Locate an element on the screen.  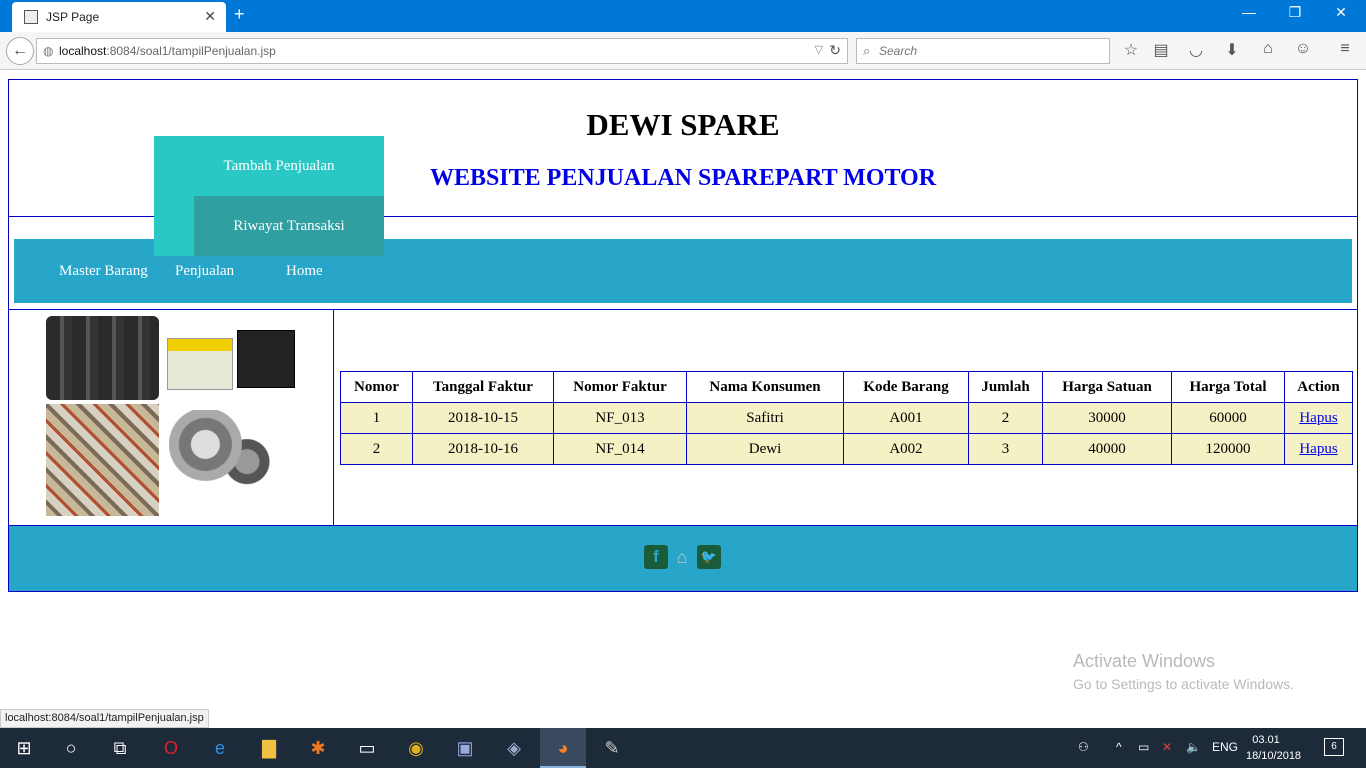
dropdown-item-tambah-penjualan: Tambah Penjualan is located at coordinates (269, 166).